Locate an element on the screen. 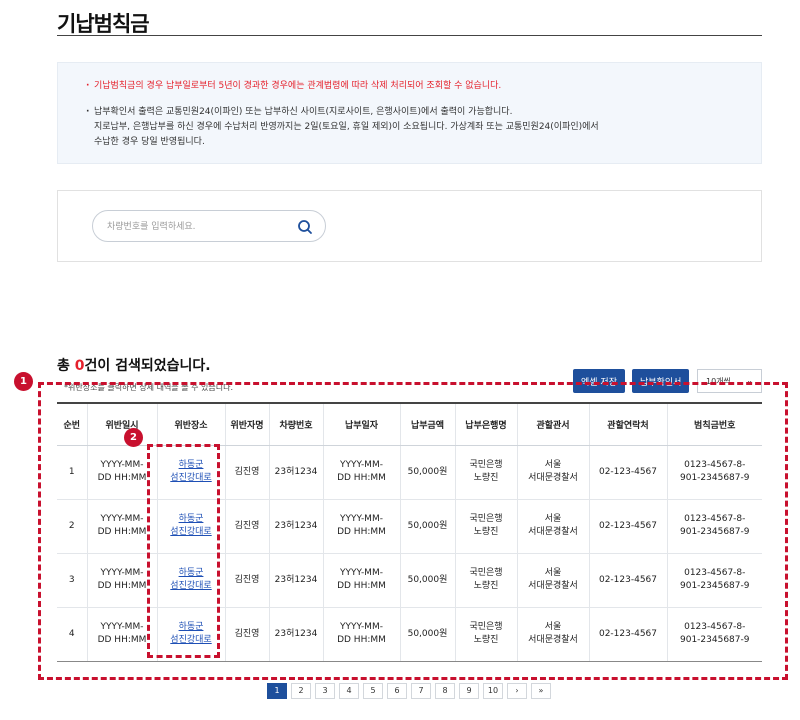 This screenshot has width=800, height=720. page-button-1: 1 is located at coordinates (277, 691).